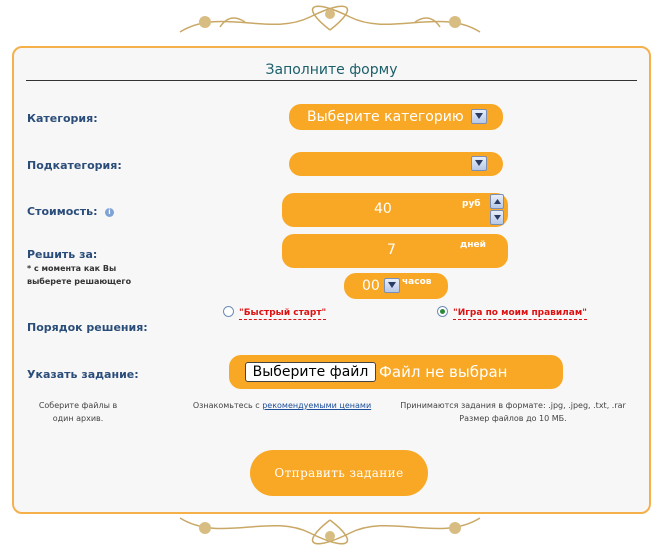 This screenshot has height=548, width=660. I want to click on task-label: Указать задание:, so click(83, 374).